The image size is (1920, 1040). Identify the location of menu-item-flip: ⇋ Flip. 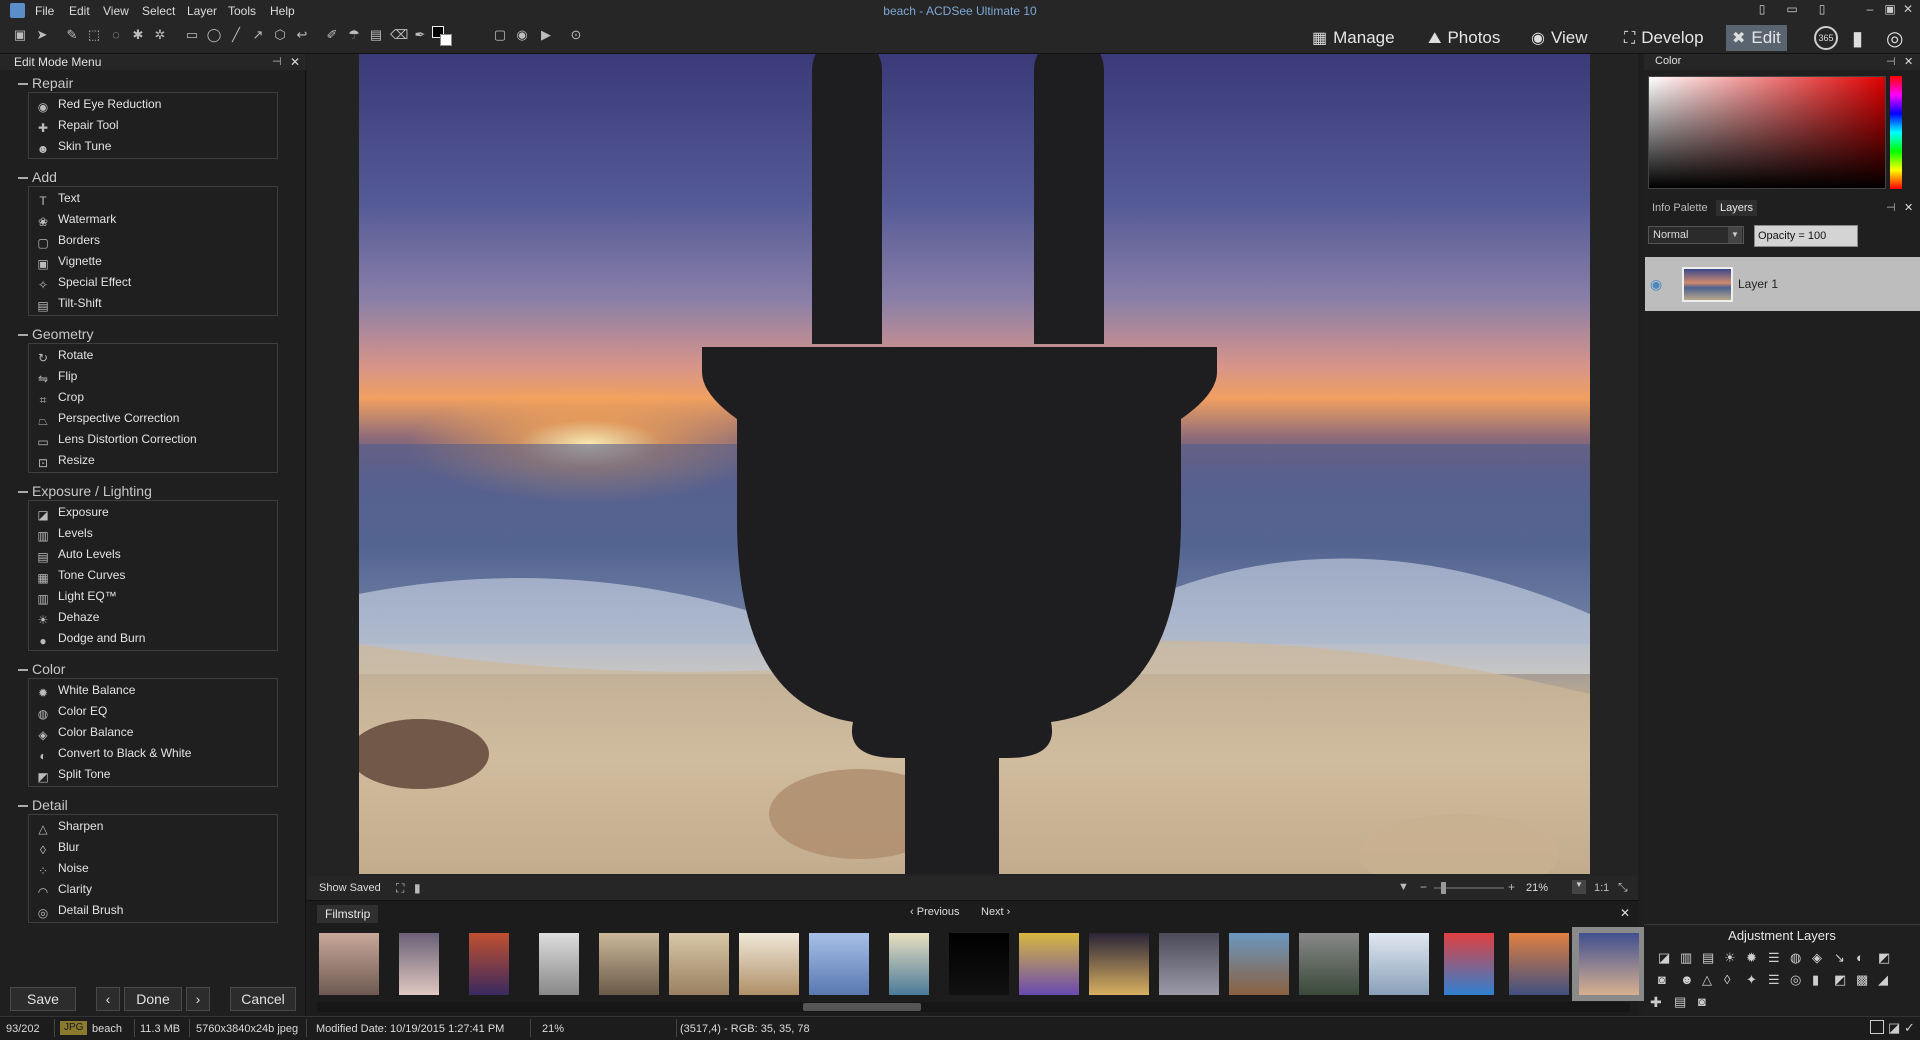
(156, 376).